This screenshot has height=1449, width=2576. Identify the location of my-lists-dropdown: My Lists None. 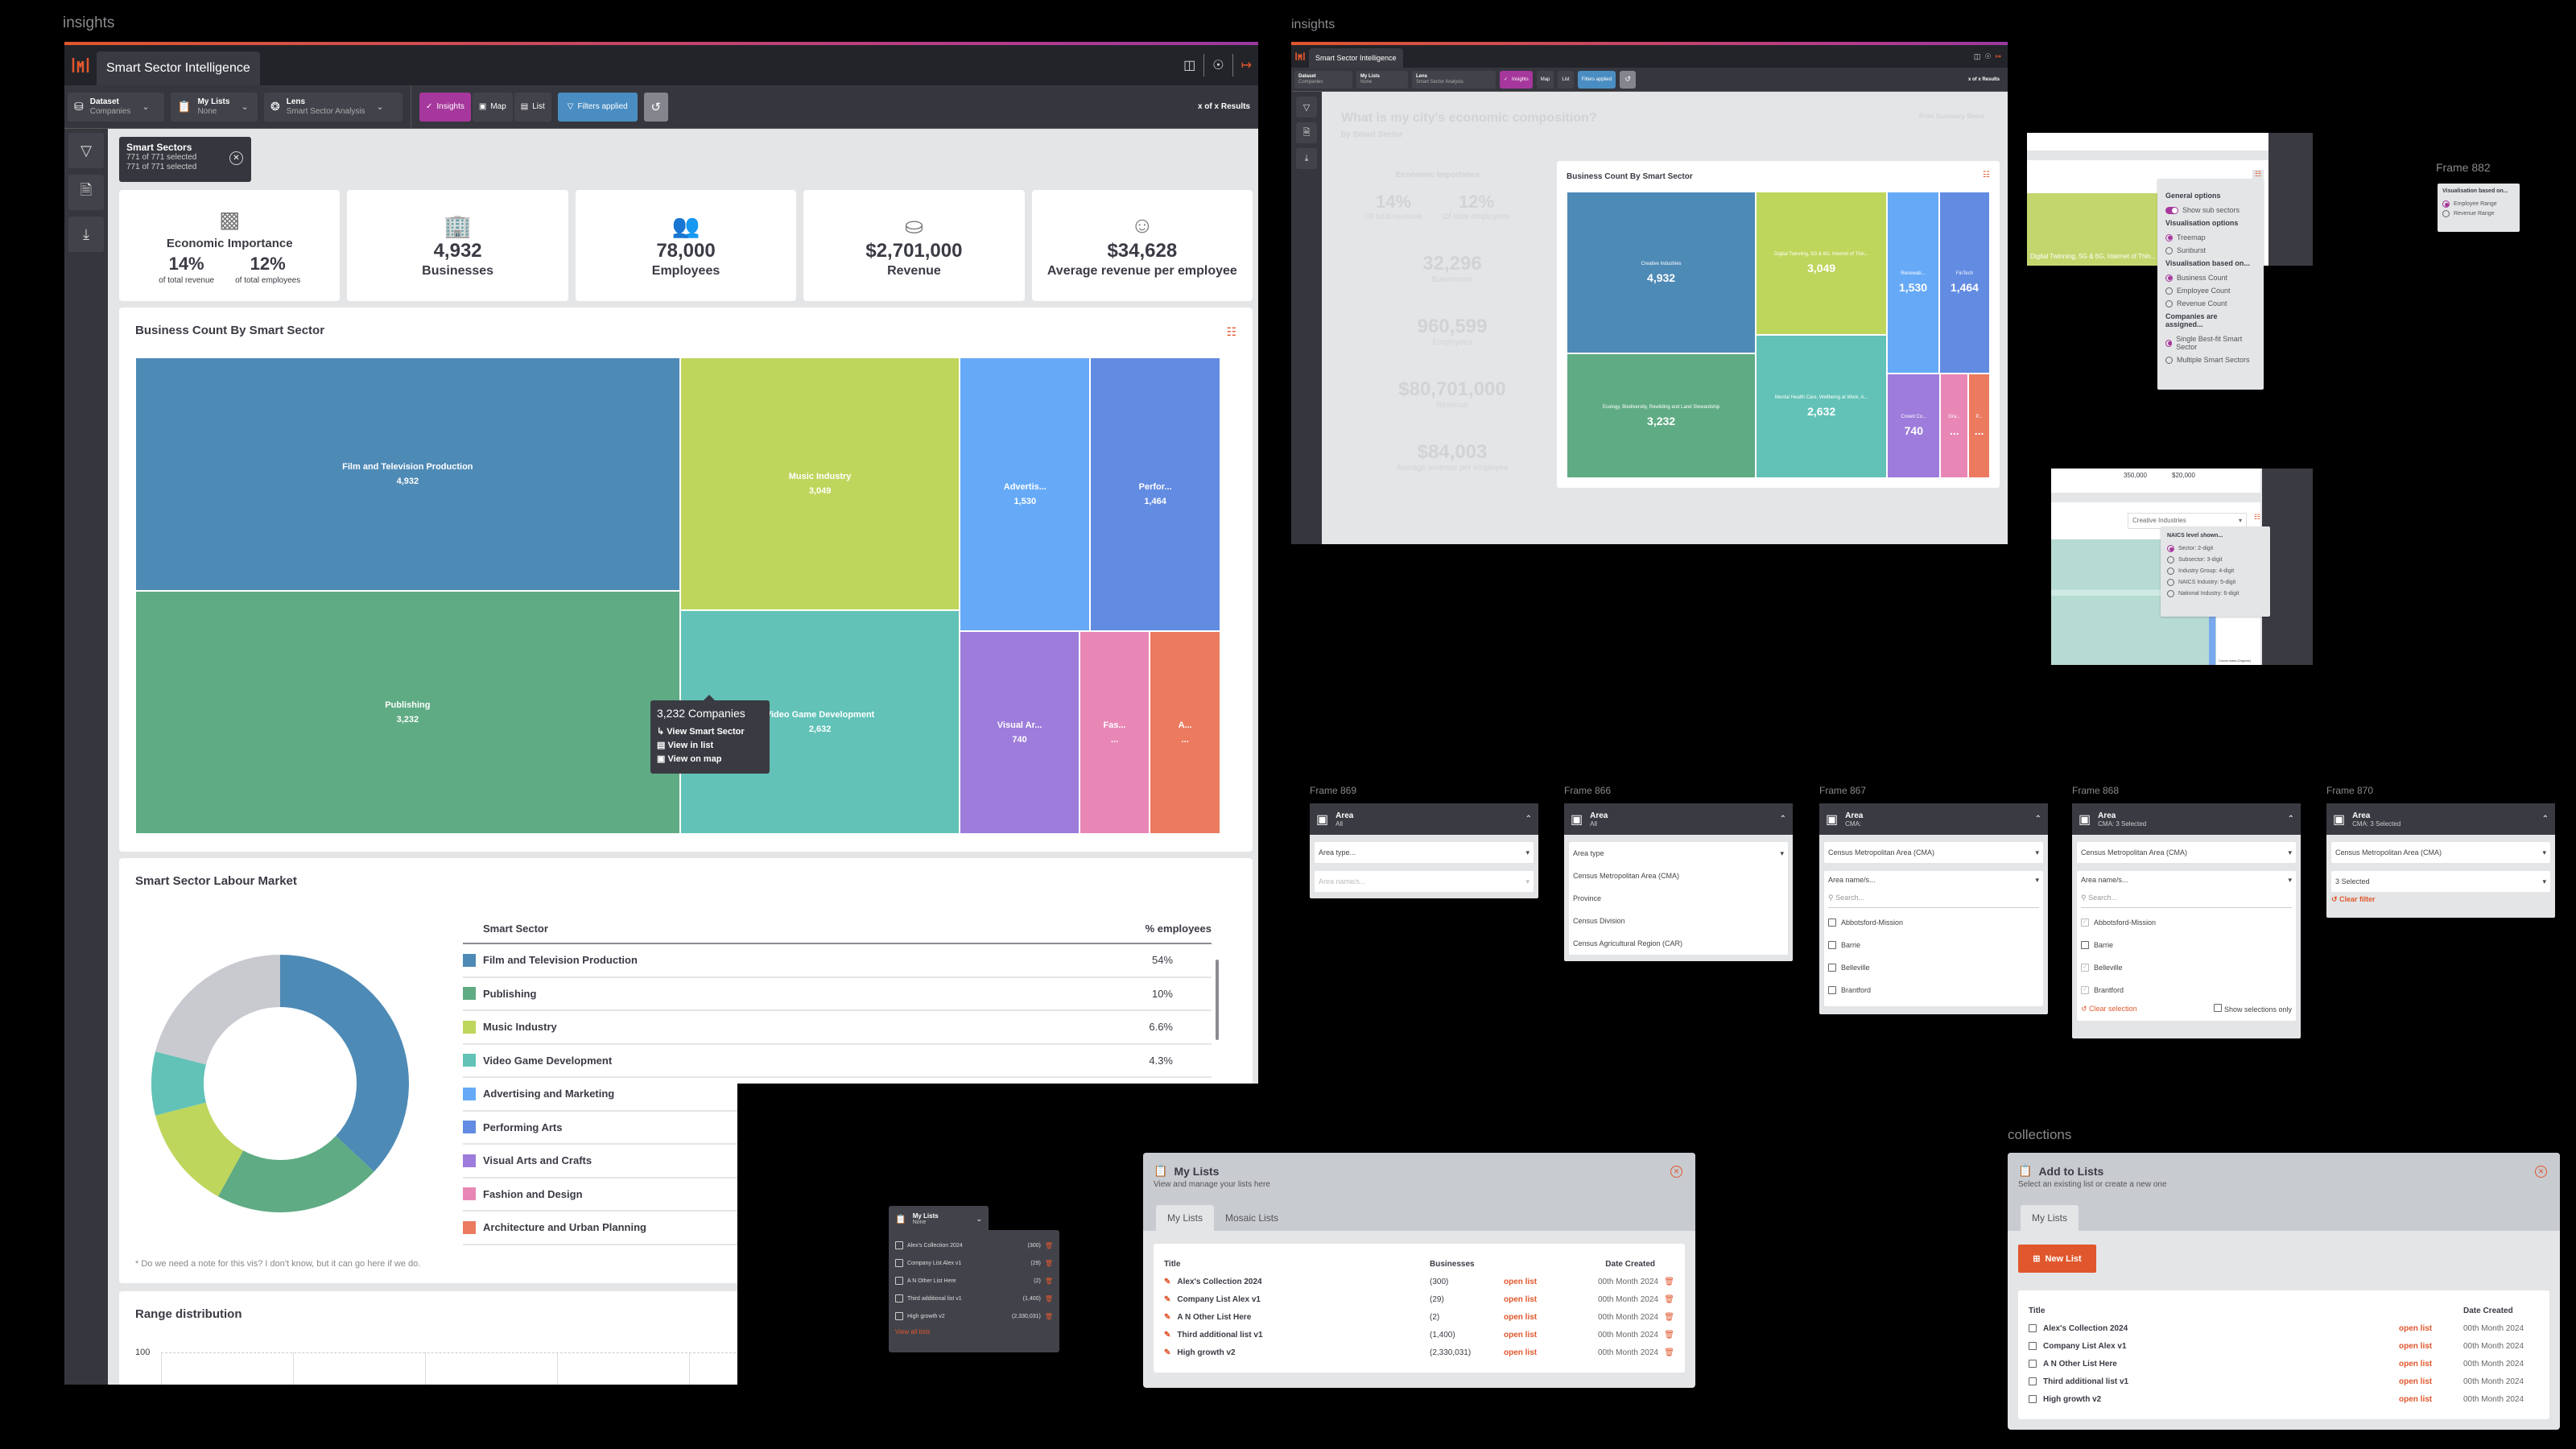
(1382, 79).